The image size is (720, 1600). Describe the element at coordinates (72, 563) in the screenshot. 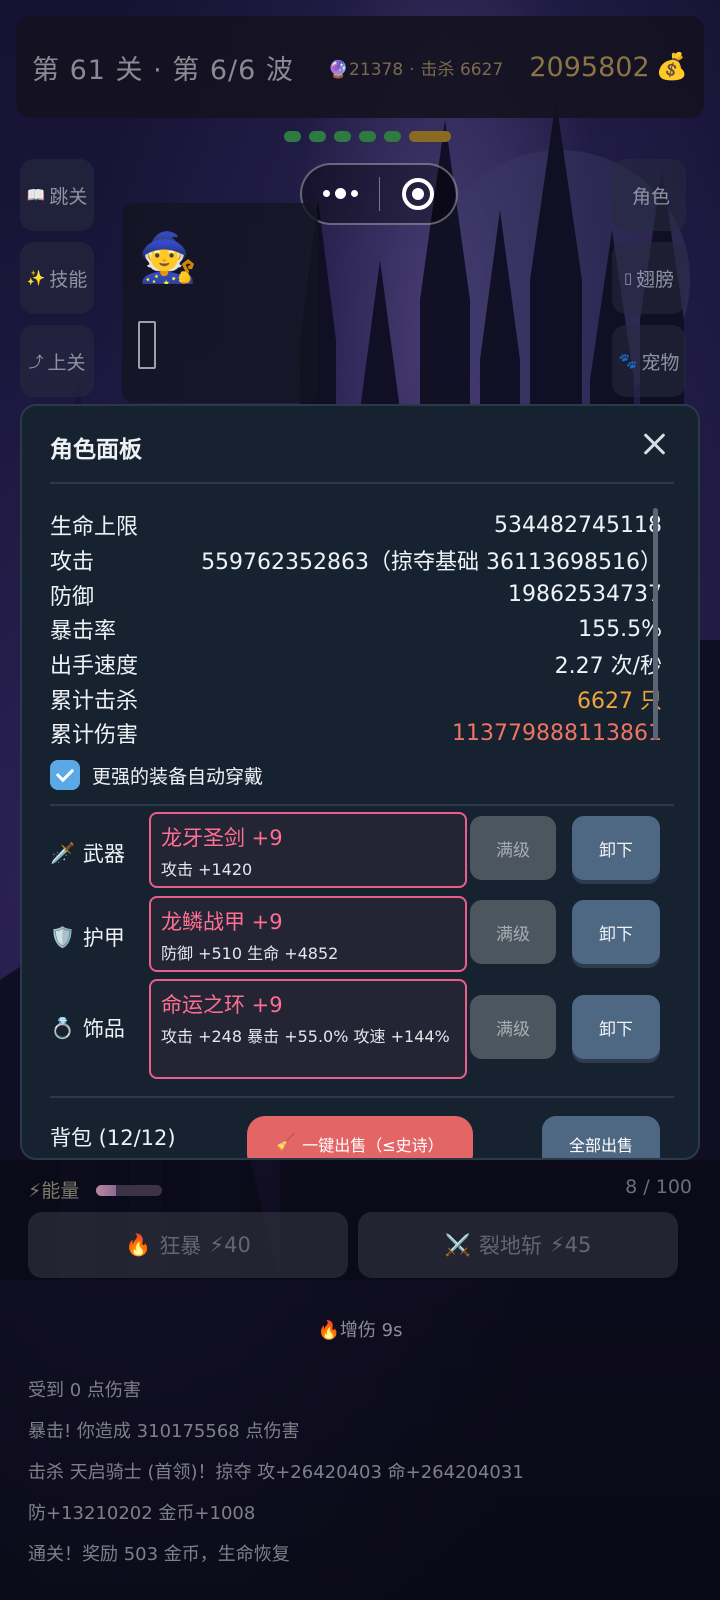

I see `stat-label: 攻击` at that location.